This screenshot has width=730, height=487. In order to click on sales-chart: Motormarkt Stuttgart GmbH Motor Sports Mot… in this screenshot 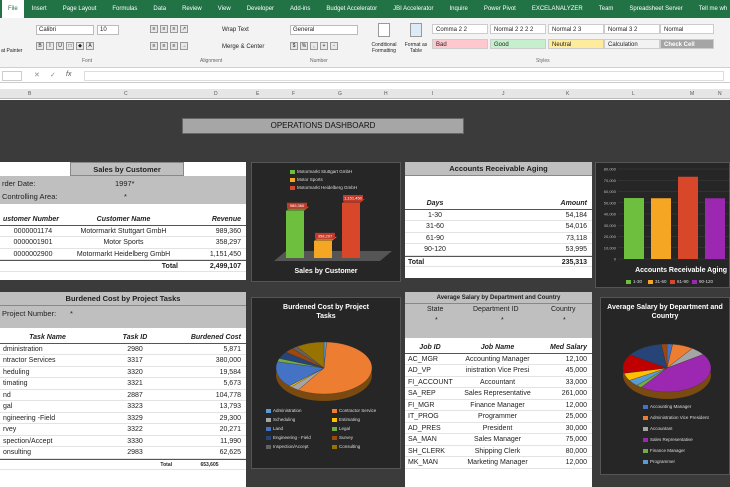, I will do `click(326, 222)`.